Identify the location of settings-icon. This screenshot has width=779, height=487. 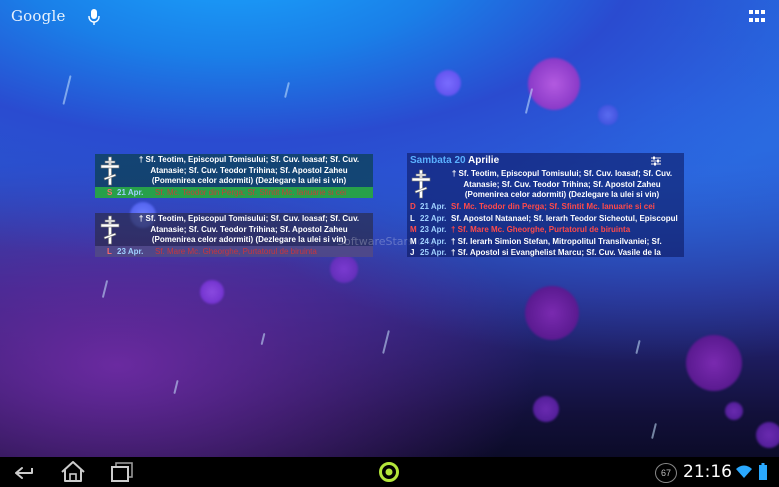
(656, 161).